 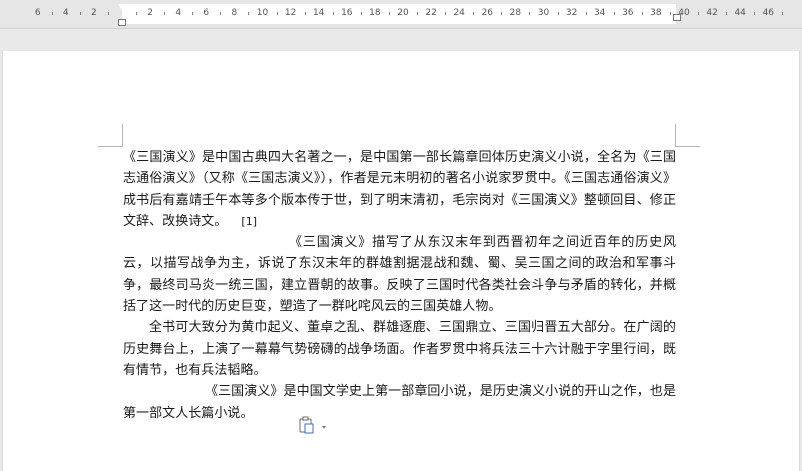 I want to click on ruler-number: 12, so click(x=290, y=13).